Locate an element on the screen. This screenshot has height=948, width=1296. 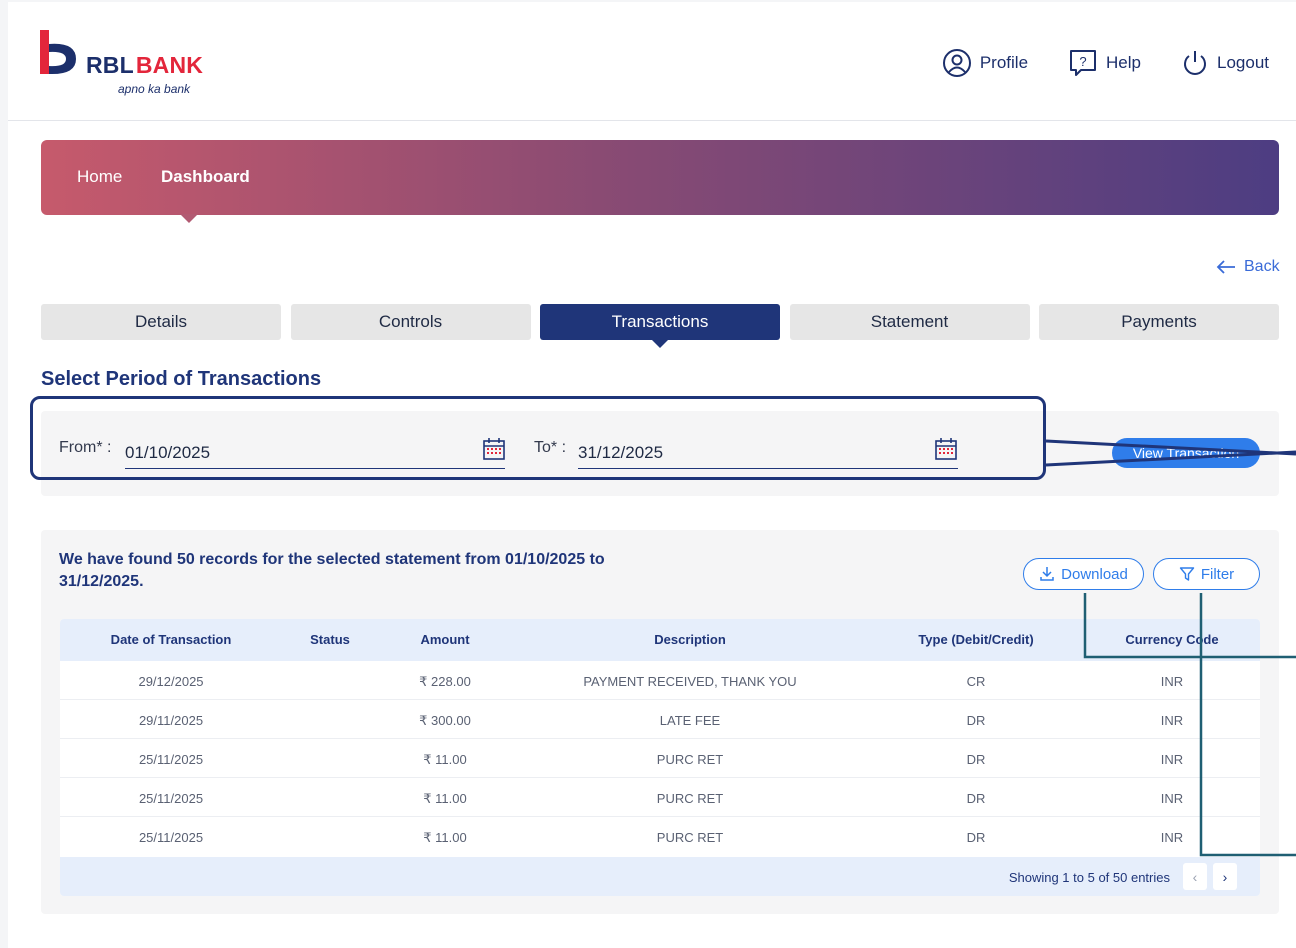
tab-statement: Statement is located at coordinates (909, 322).